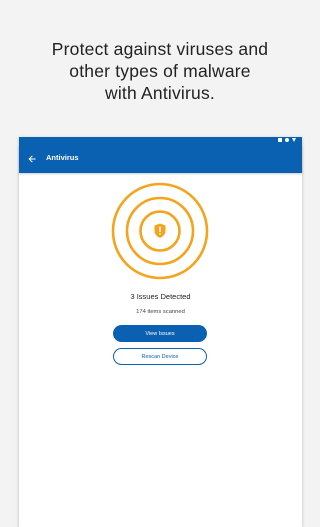 This screenshot has height=527, width=320. Describe the element at coordinates (160, 296) in the screenshot. I see `issues-detected-title: 3 Issues Detected` at that location.